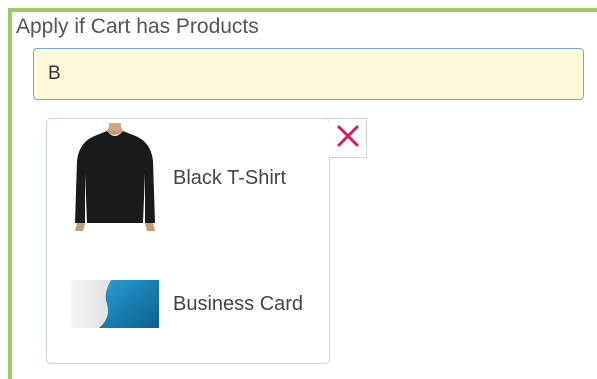 This screenshot has width=597, height=379. What do you see at coordinates (115, 178) in the screenshot?
I see `black-tshirt-image` at bounding box center [115, 178].